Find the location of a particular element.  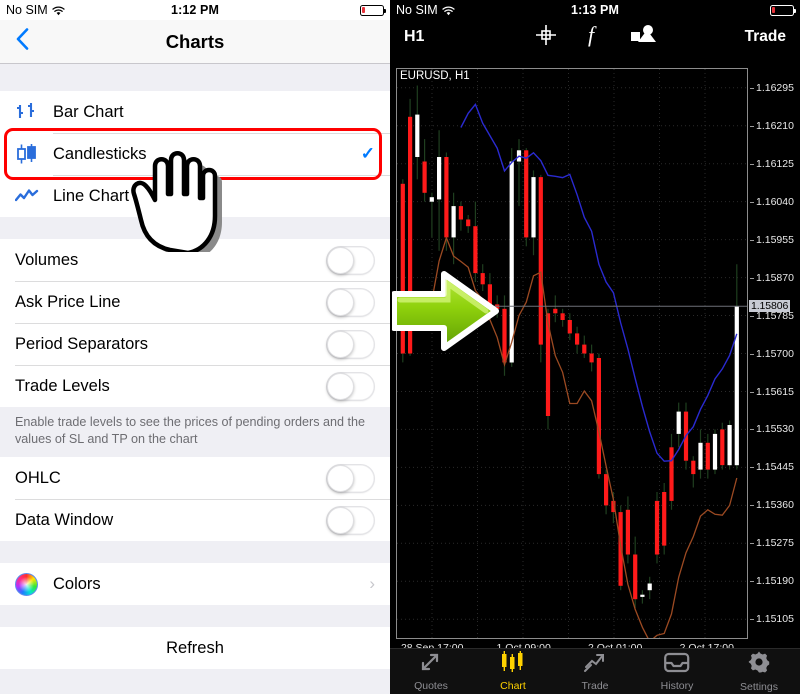

status-time: 1:13 PM is located at coordinates (595, 10).